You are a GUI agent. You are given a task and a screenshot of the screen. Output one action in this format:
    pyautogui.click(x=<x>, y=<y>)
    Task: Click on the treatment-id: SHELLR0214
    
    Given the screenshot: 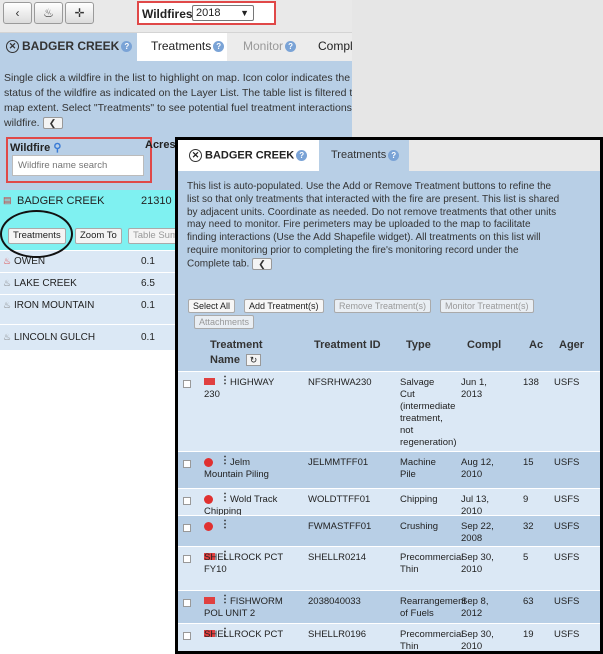 What is the action you would take?
    pyautogui.click(x=337, y=557)
    